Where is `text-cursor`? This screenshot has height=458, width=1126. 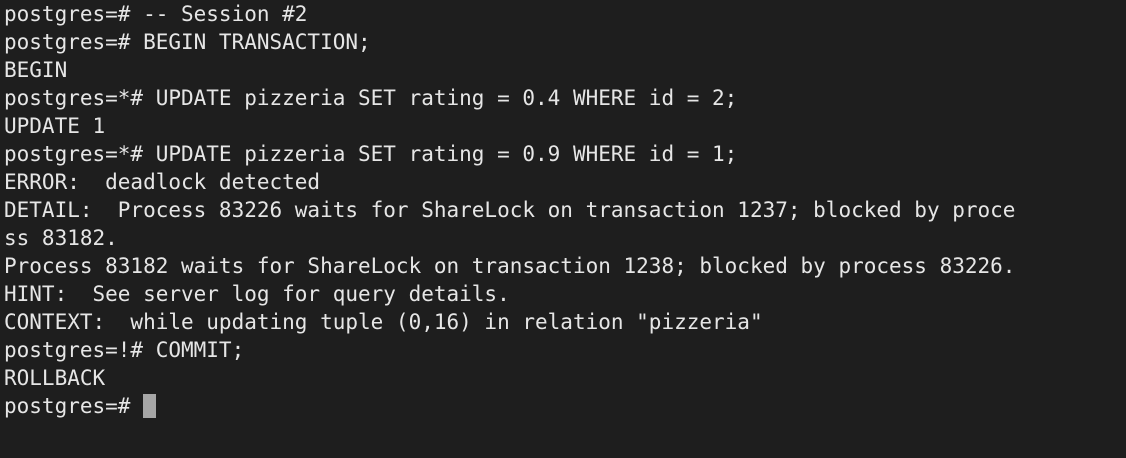
text-cursor is located at coordinates (150, 406).